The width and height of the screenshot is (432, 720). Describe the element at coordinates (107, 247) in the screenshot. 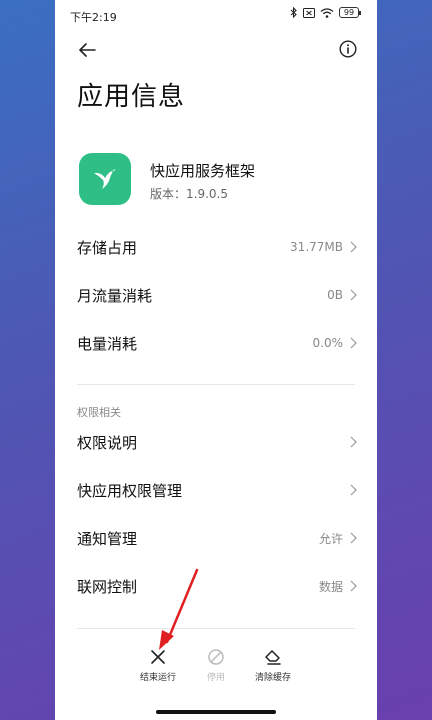

I see `row-label: 存储占用` at that location.